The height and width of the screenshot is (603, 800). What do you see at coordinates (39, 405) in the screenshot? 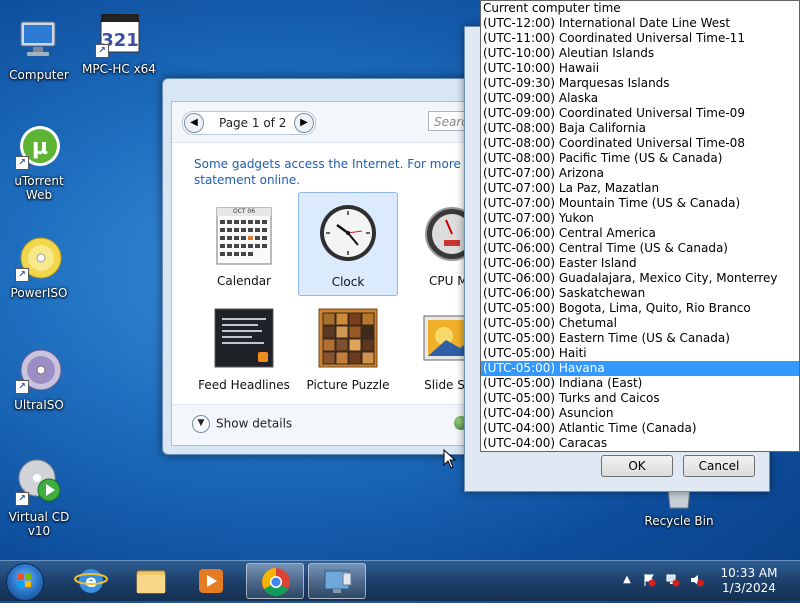
I see `desktop-icon-label: UltraISO` at bounding box center [39, 405].